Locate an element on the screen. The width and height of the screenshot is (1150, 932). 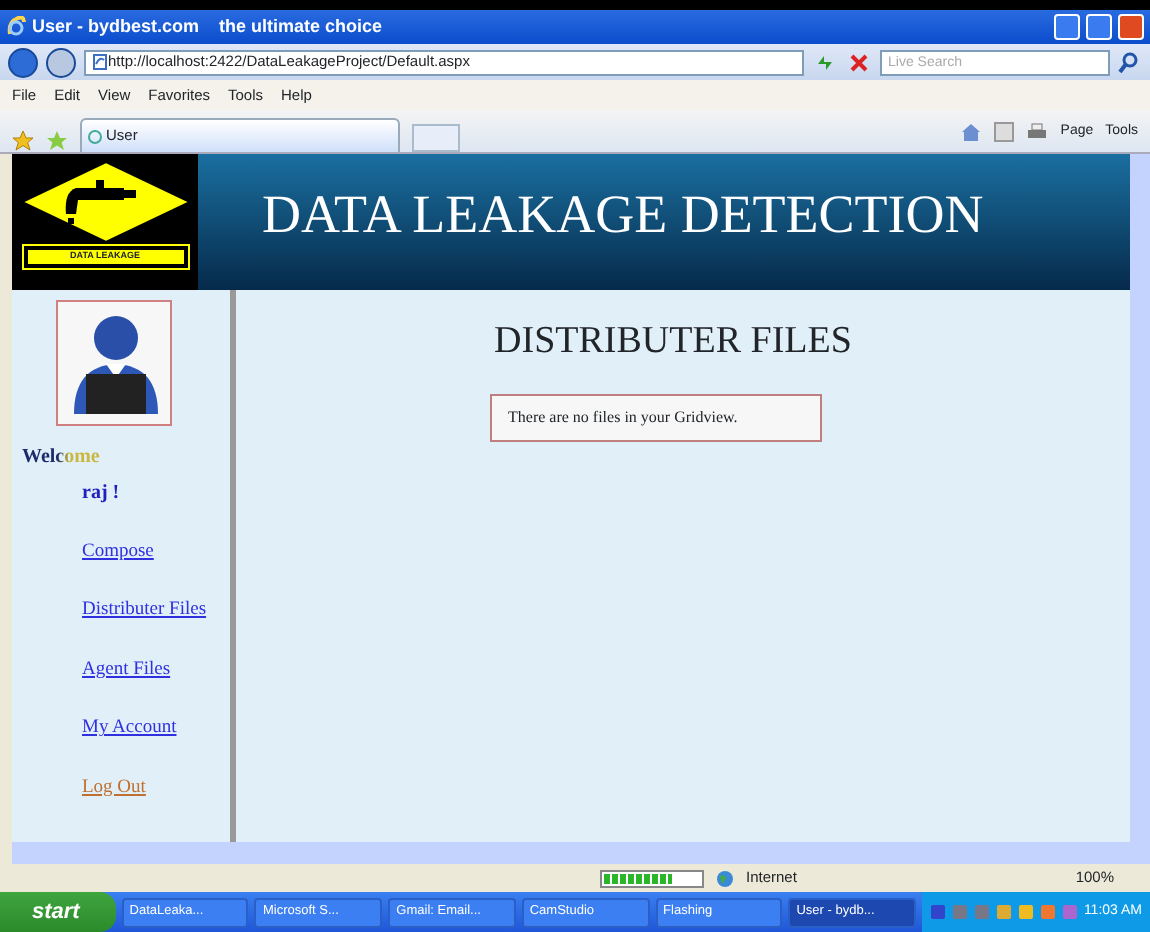
horizontal-scrollbar is located at coordinates (581, 853).